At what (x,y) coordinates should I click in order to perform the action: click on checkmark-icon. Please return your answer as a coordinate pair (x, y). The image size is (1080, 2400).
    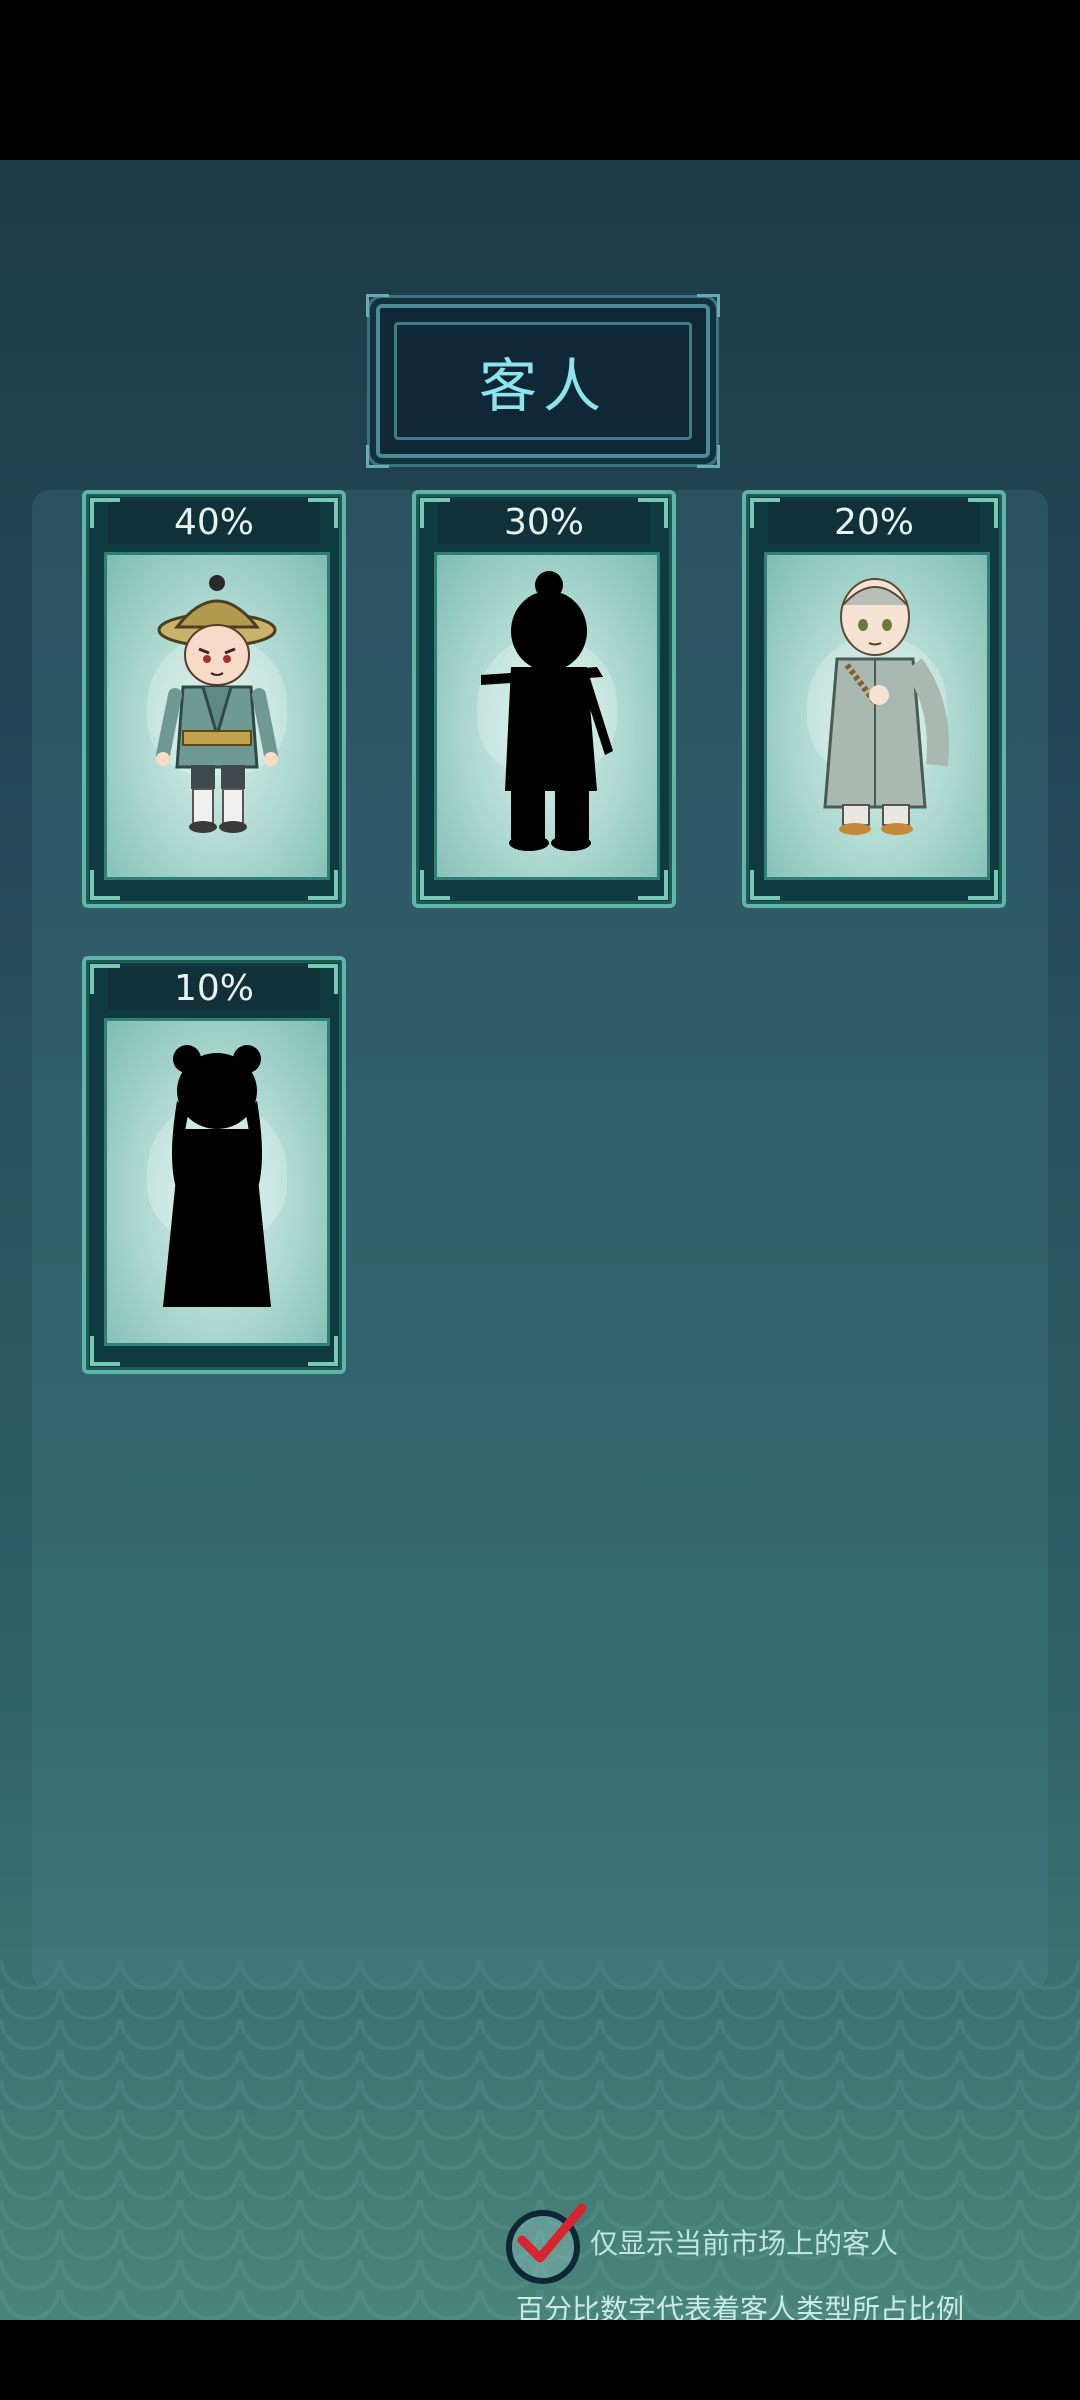
    Looking at the image, I should click on (551, 2233).